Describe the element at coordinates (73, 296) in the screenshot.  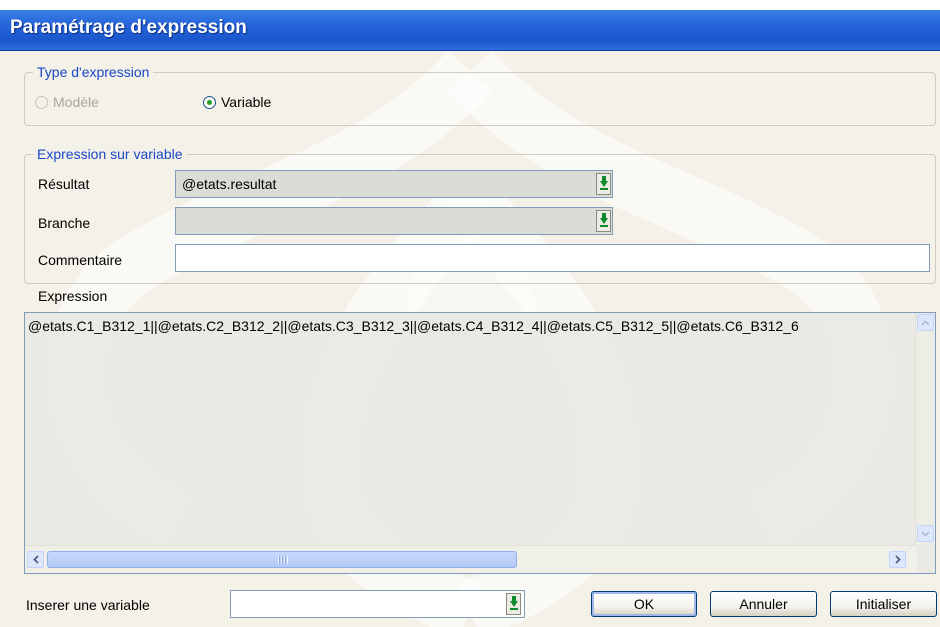
I see `expression-label: Expression` at that location.